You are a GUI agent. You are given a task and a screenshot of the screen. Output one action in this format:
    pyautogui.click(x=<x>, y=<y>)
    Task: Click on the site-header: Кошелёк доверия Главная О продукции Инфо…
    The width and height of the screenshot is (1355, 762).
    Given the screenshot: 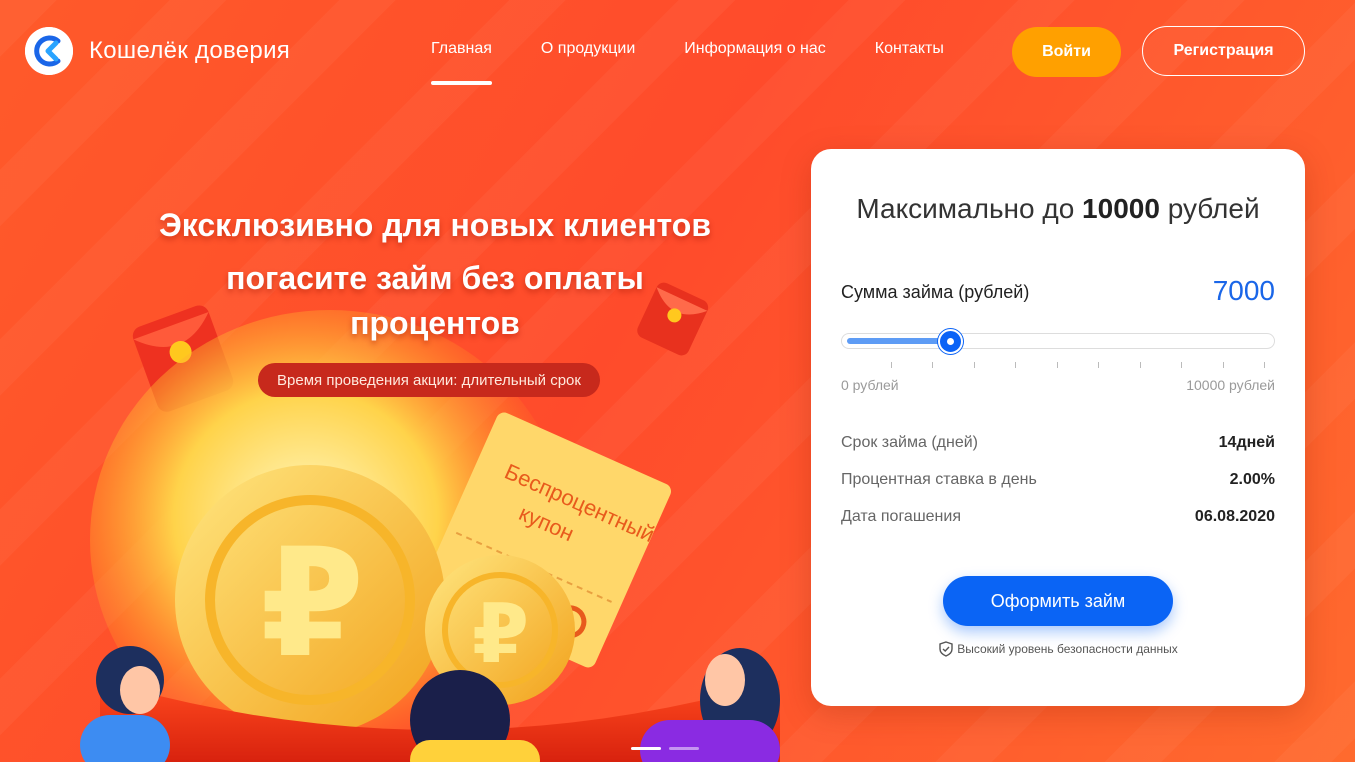 What is the action you would take?
    pyautogui.click(x=677, y=50)
    